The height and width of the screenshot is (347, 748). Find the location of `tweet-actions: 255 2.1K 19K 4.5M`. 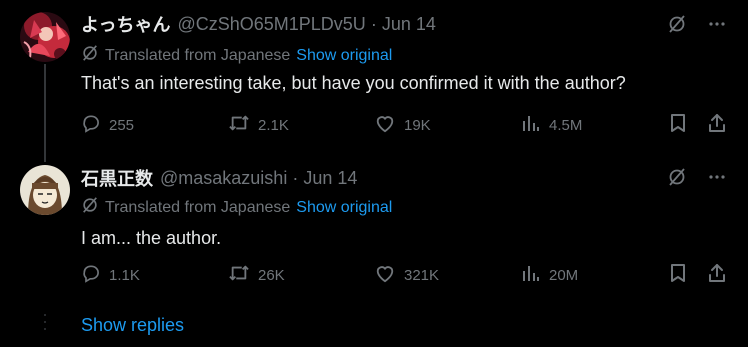

tweet-actions: 255 2.1K 19K 4.5M is located at coordinates (406, 125).